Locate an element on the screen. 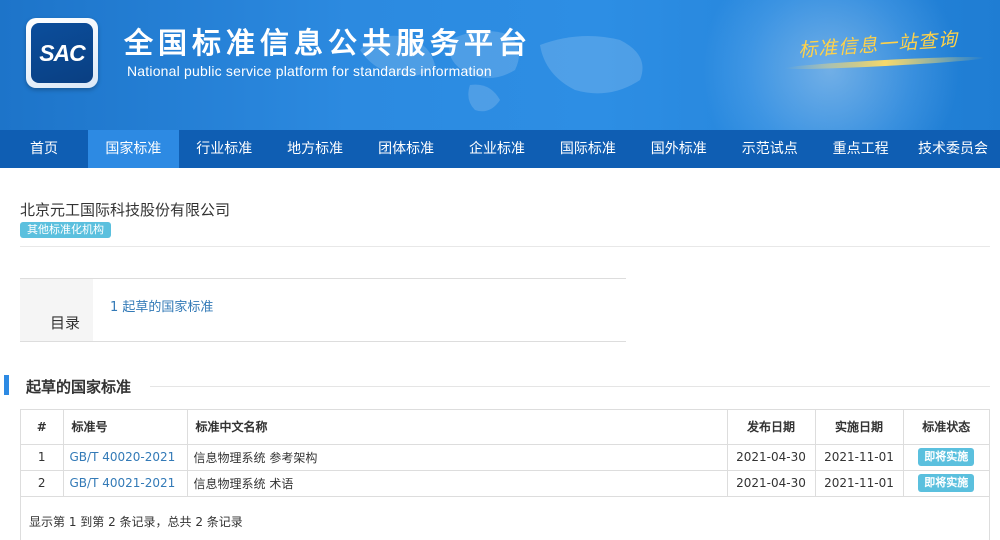  sac-logo: SAC is located at coordinates (62, 53).